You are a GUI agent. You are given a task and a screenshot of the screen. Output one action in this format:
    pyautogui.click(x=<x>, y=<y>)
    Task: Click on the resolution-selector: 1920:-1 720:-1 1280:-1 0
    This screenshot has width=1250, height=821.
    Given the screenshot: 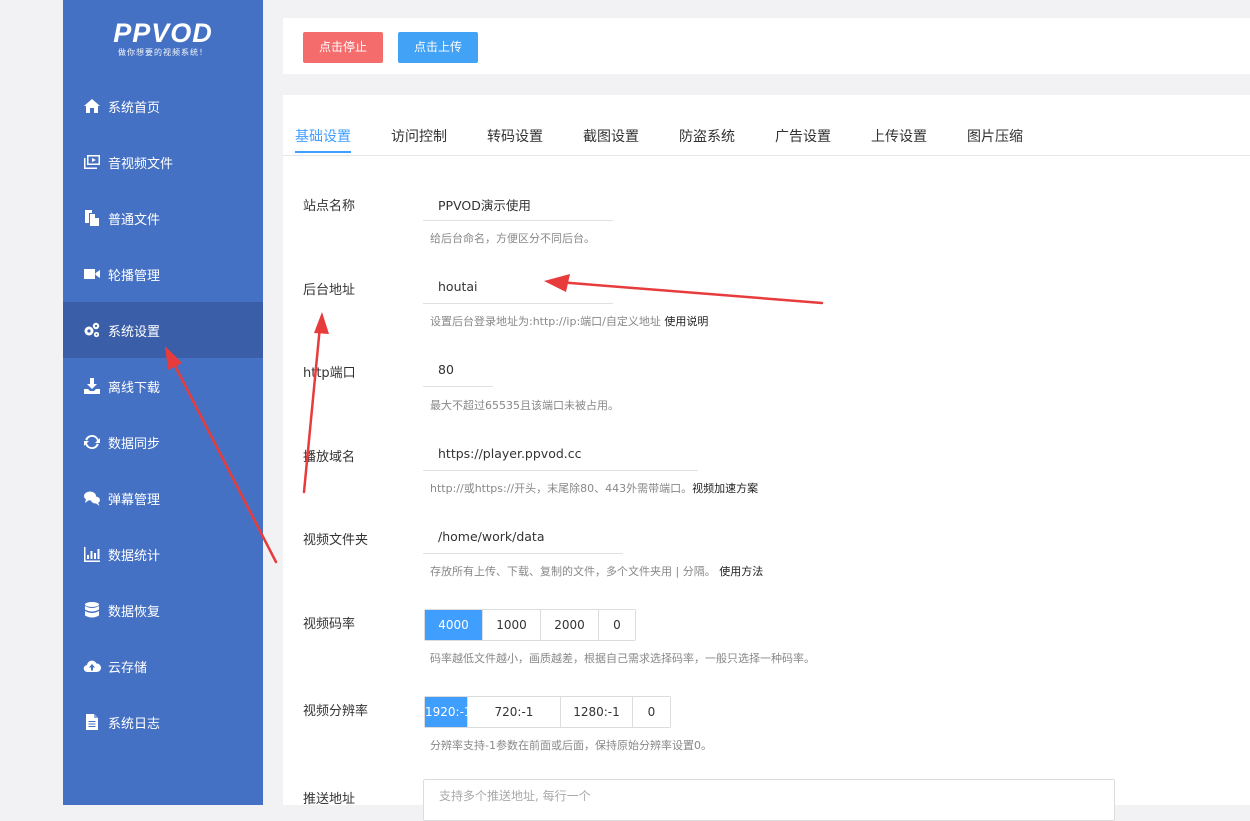 What is the action you would take?
    pyautogui.click(x=547, y=712)
    